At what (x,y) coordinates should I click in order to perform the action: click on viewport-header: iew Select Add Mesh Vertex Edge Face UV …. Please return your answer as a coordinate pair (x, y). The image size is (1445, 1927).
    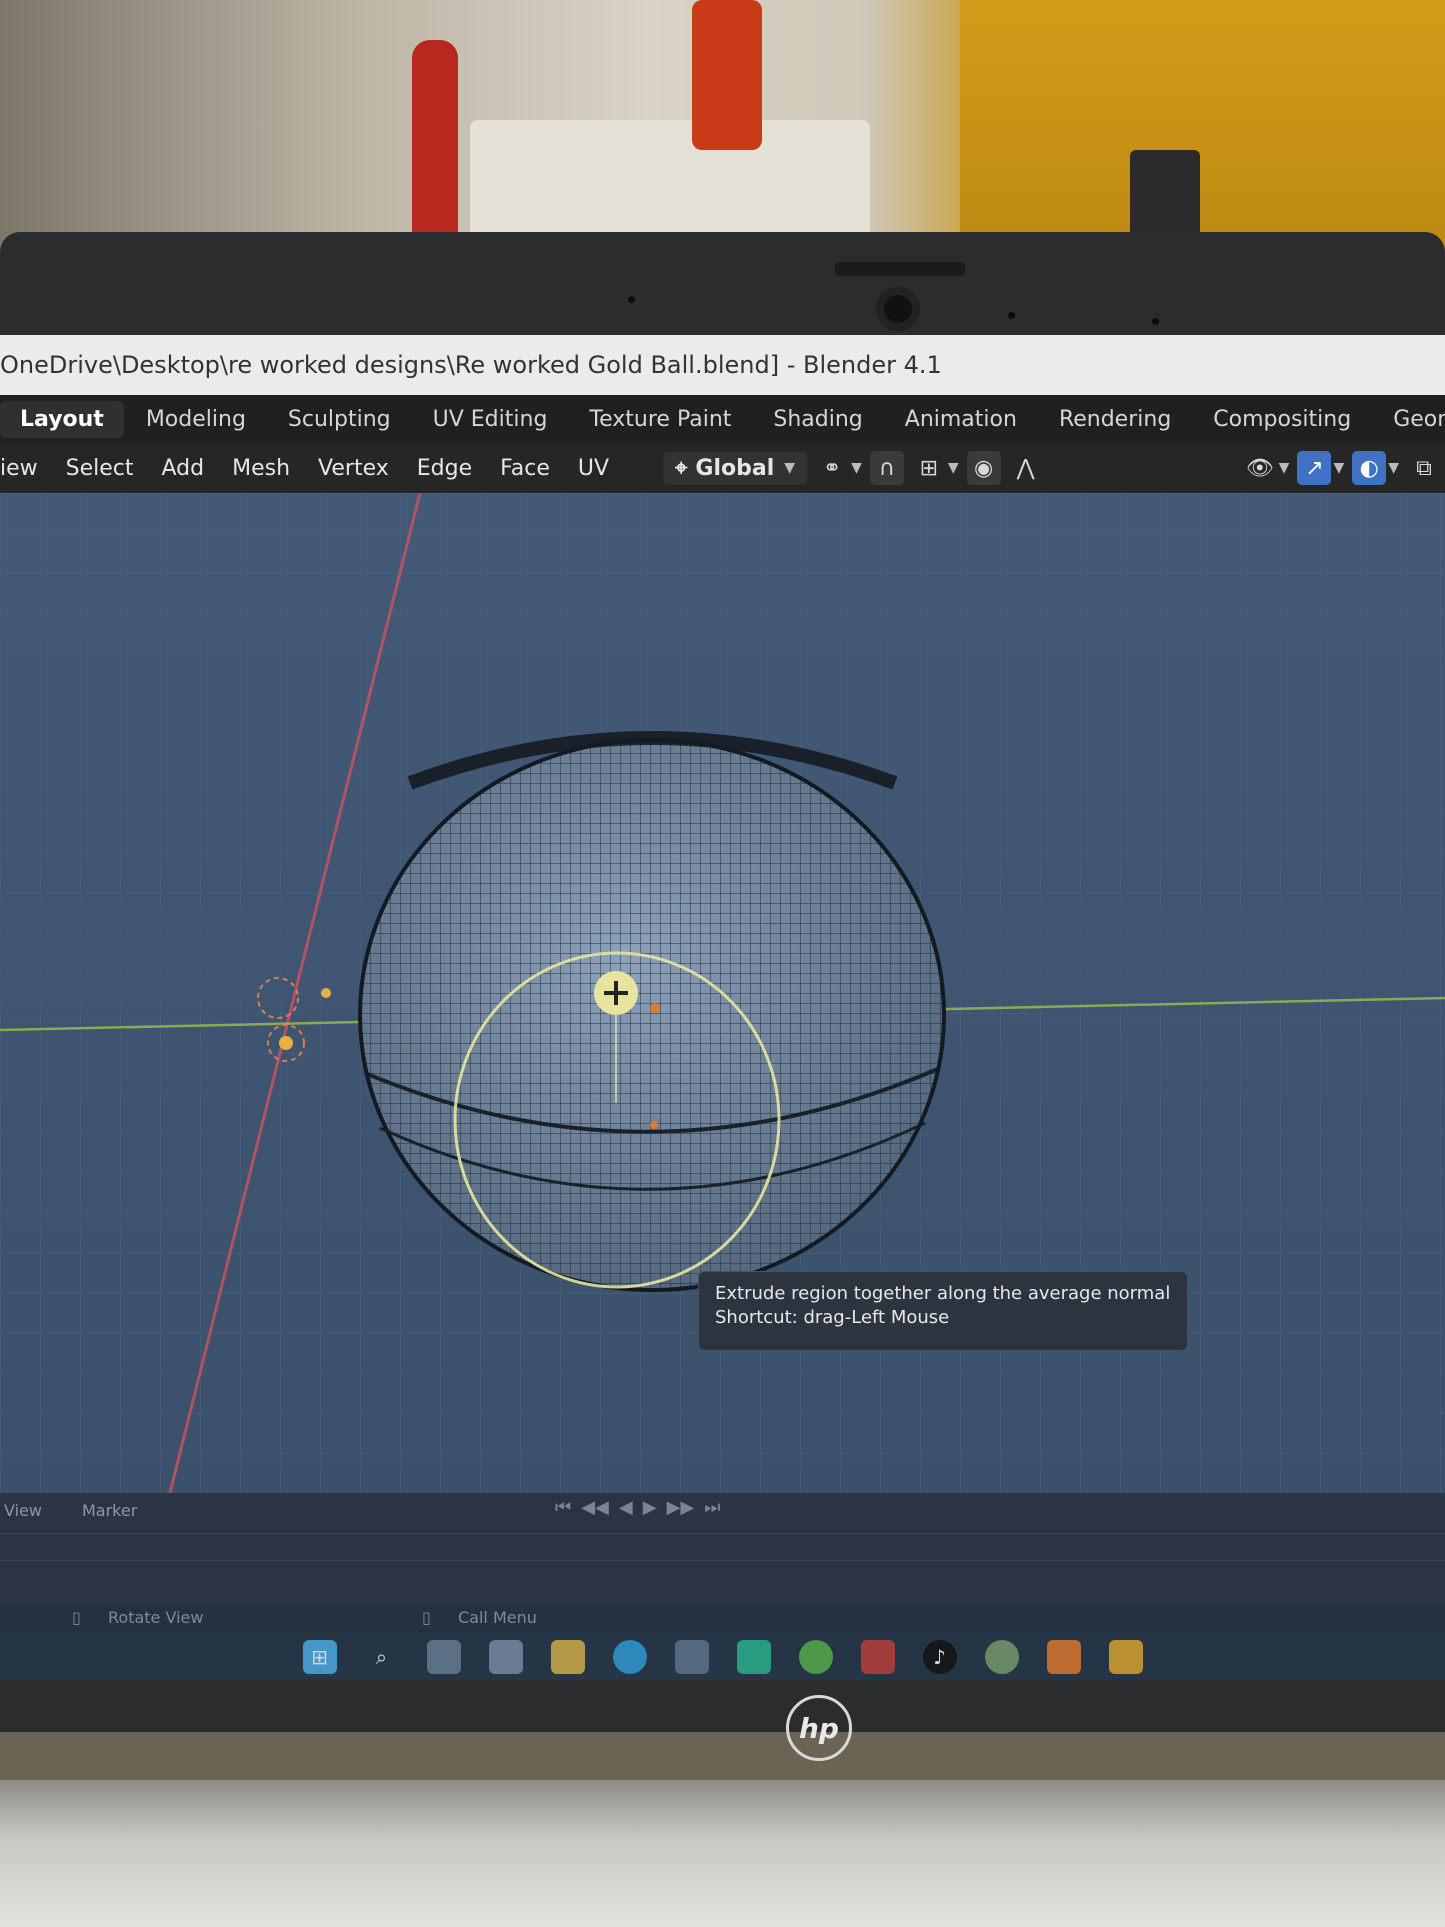
    Looking at the image, I should click on (722, 468).